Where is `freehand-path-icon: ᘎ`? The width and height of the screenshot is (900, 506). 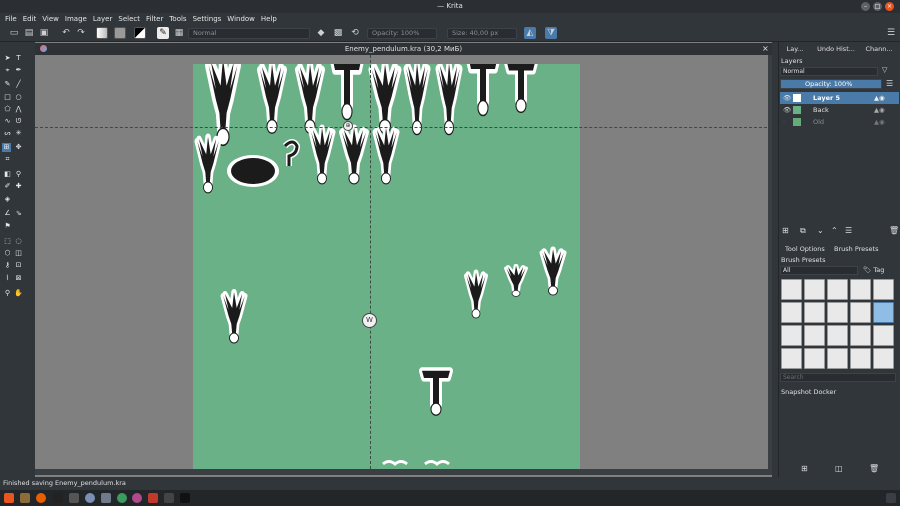 freehand-path-icon: ᘎ is located at coordinates (18, 121).